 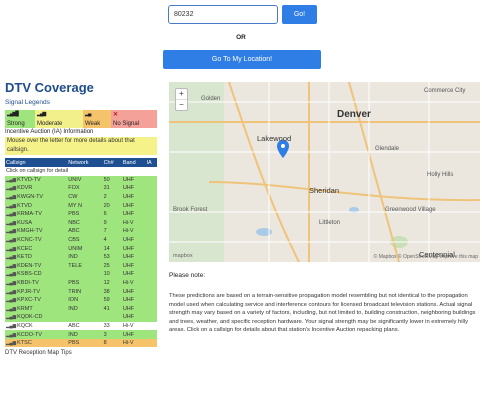 What do you see at coordinates (73, 300) in the screenshot?
I see `station-network-text: ION` at bounding box center [73, 300].